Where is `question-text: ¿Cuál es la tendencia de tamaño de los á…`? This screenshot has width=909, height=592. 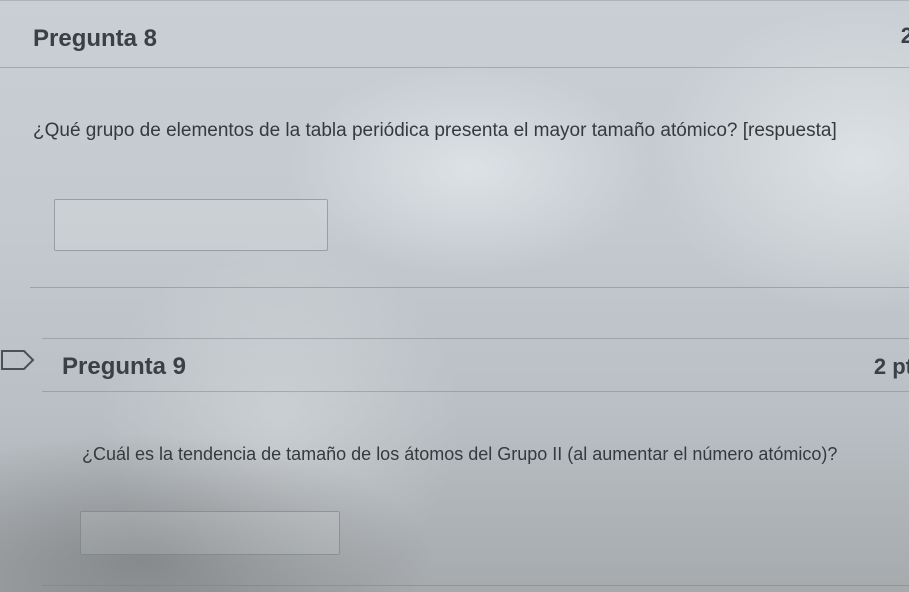 question-text: ¿Cuál es la tendencia de tamaño de los á… is located at coordinates (460, 454).